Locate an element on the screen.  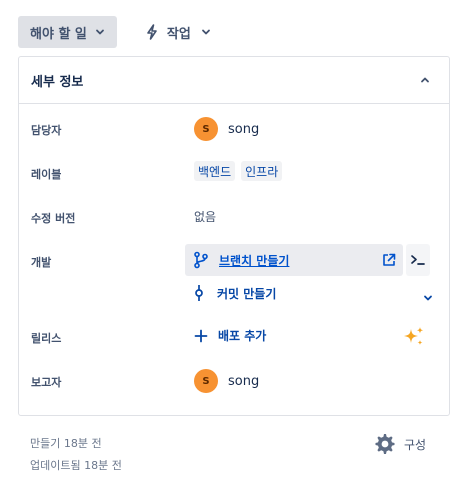
assignee-label: 담당자 is located at coordinates (46, 130).